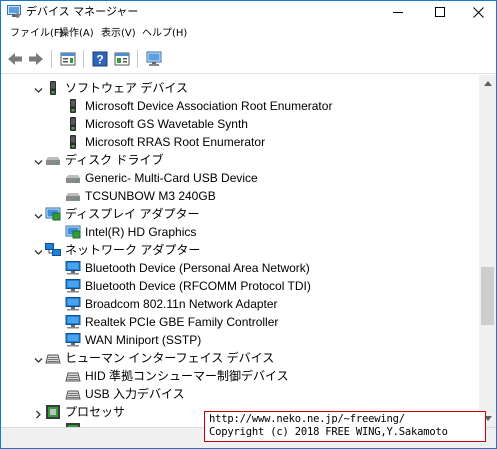  What do you see at coordinates (240, 340) in the screenshot?
I see `tree-device-row: WAN Miniport (SSTP)` at bounding box center [240, 340].